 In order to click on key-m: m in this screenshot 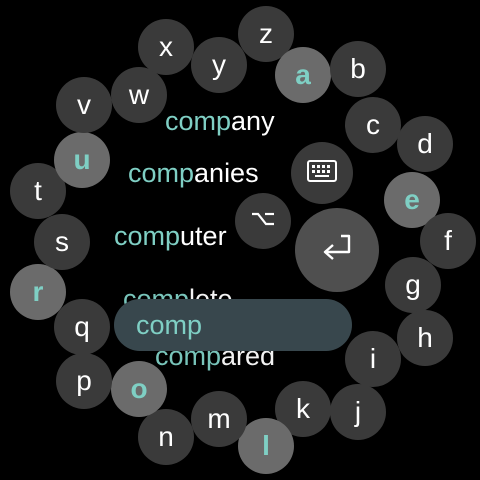, I will do `click(219, 419)`.